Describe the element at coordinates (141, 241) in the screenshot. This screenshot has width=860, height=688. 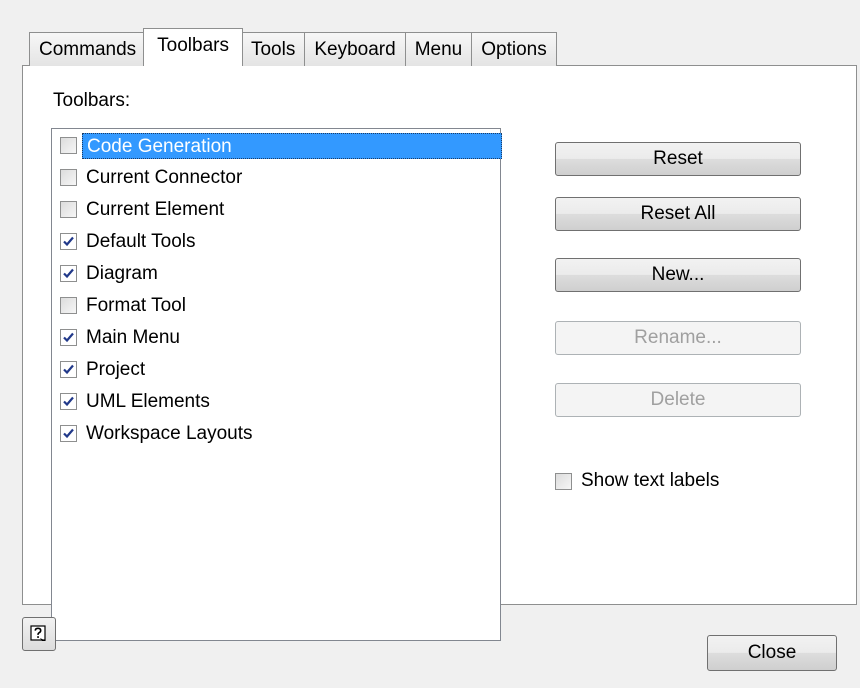
I see `list-item-label: Default Tools` at that location.